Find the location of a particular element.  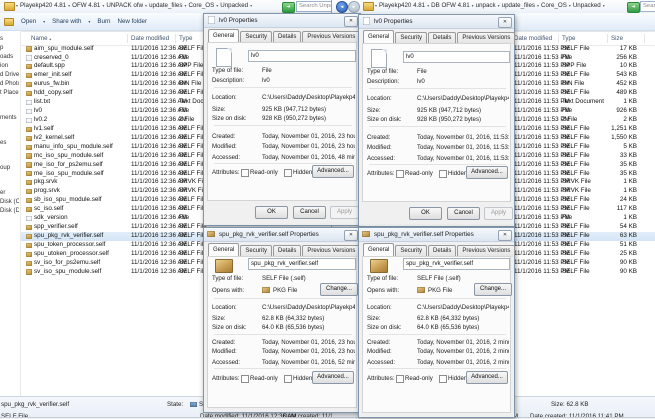

sidebar-item: t Places is located at coordinates (9, 92).